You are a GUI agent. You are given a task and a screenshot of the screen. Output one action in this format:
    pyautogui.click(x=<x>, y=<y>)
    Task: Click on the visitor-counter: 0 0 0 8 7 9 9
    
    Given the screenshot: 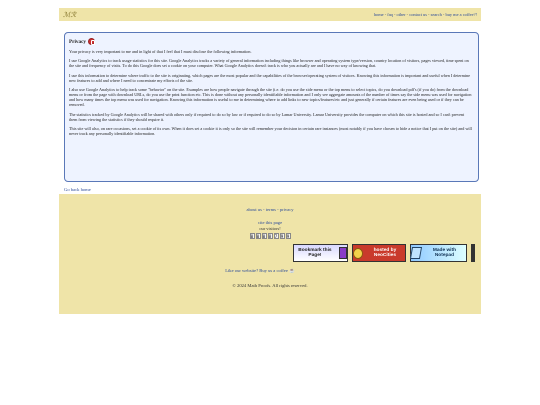 What is the action you would take?
    pyautogui.click(x=270, y=236)
    